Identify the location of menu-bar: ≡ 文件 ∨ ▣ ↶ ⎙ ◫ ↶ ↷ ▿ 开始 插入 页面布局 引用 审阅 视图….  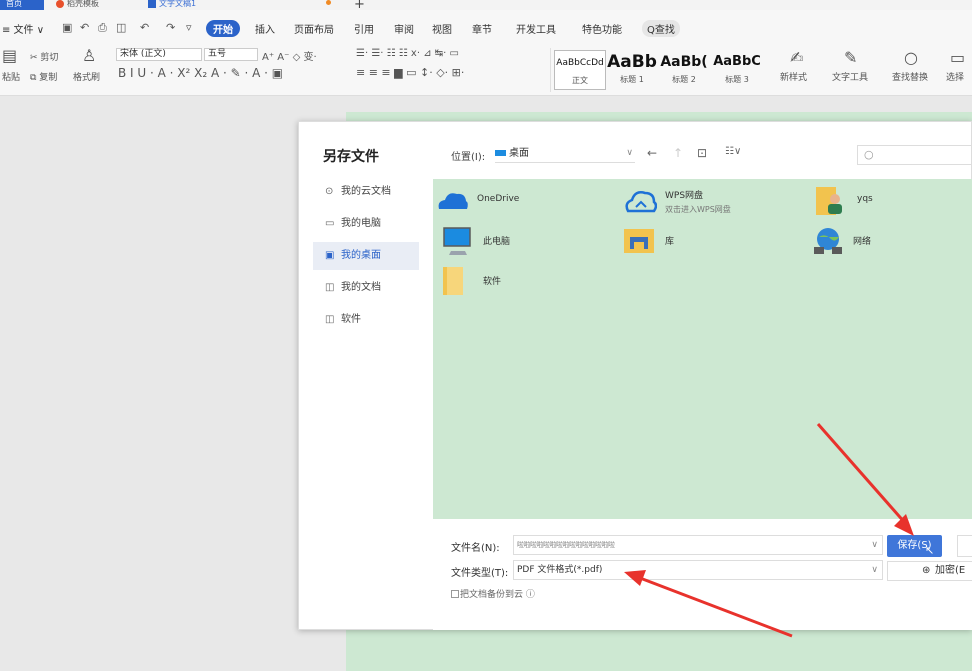
(486, 27).